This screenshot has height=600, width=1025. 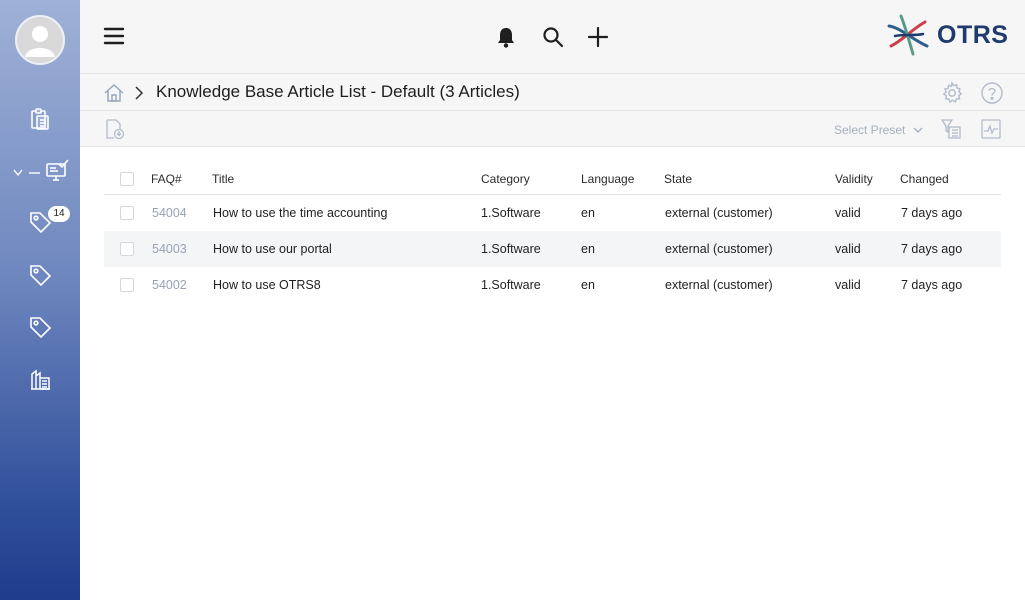 I want to click on column-header-validity: Validity, so click(x=854, y=179).